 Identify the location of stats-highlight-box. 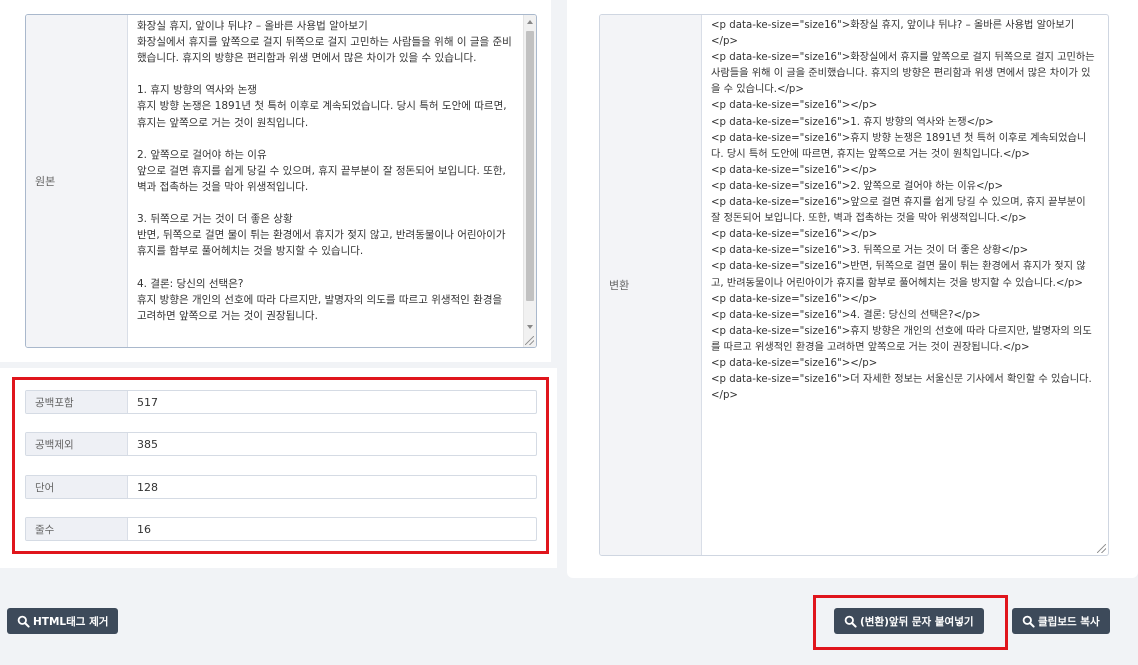
(280, 465).